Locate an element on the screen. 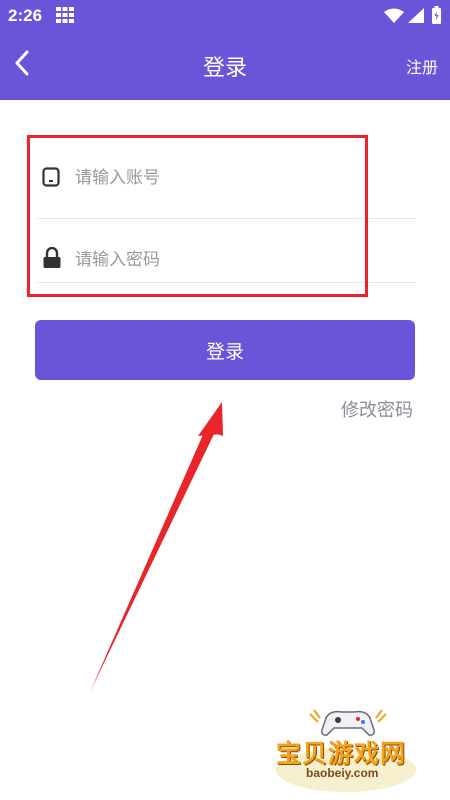 The height and width of the screenshot is (800, 450). watermark-name: 宝贝游戏网 is located at coordinates (341, 753).